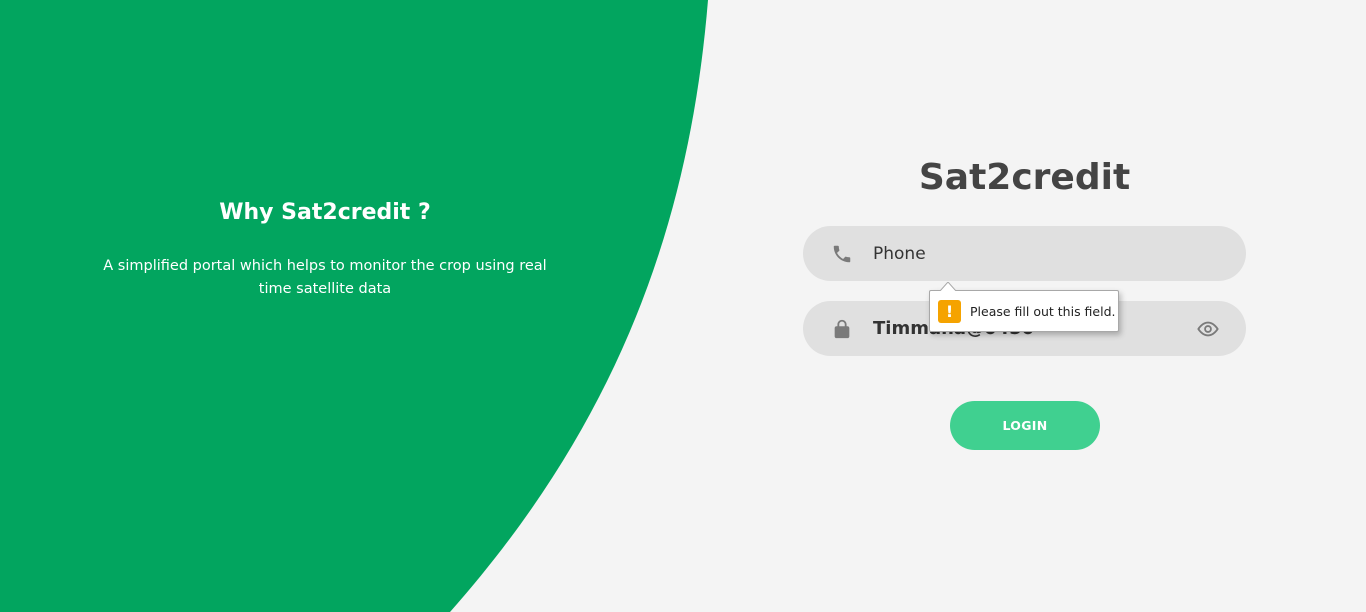 This screenshot has width=1366, height=612. I want to click on info-title: Why Sat2credit ?, so click(325, 212).